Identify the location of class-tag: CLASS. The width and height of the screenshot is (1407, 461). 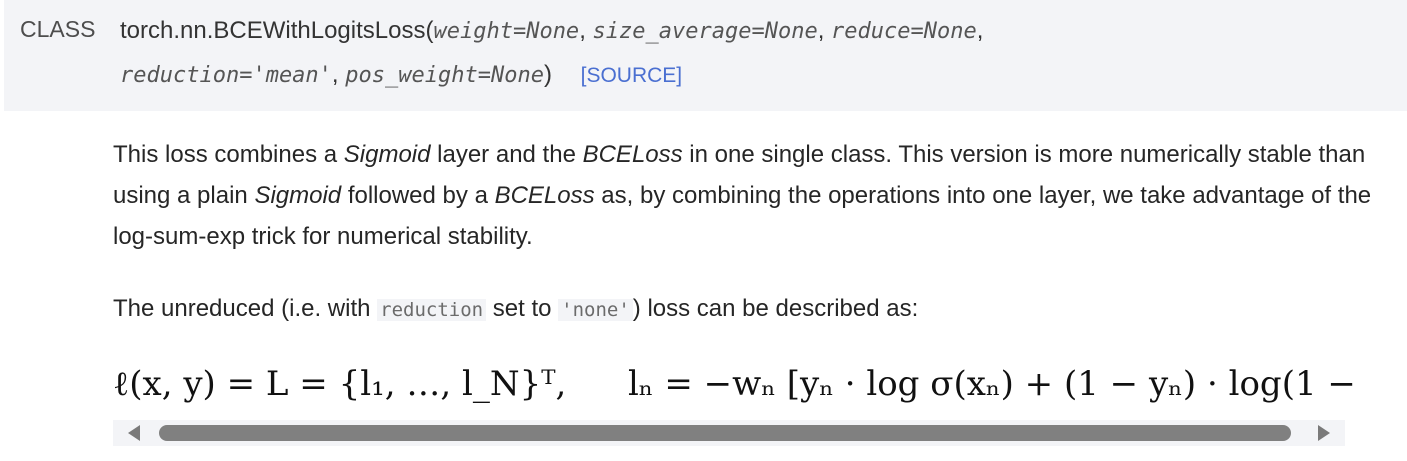
(58, 29).